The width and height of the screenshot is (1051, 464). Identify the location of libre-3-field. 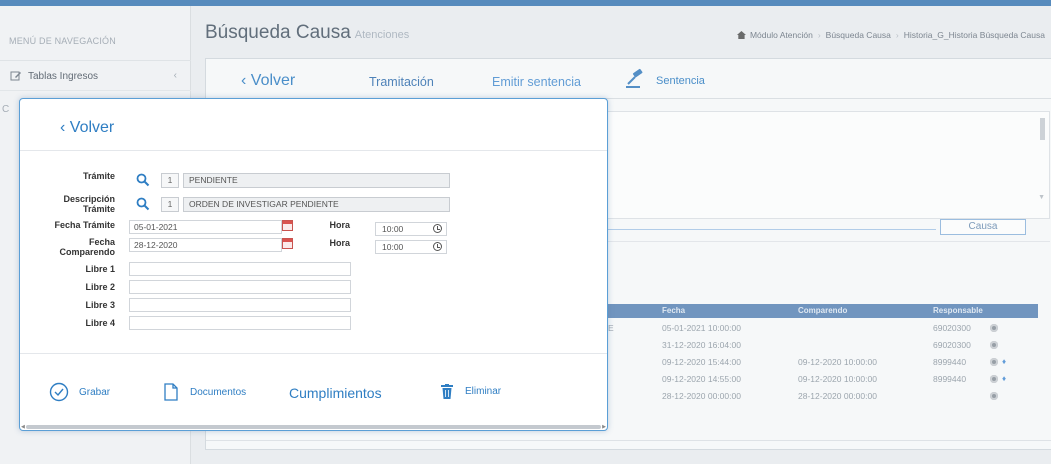
(240, 305).